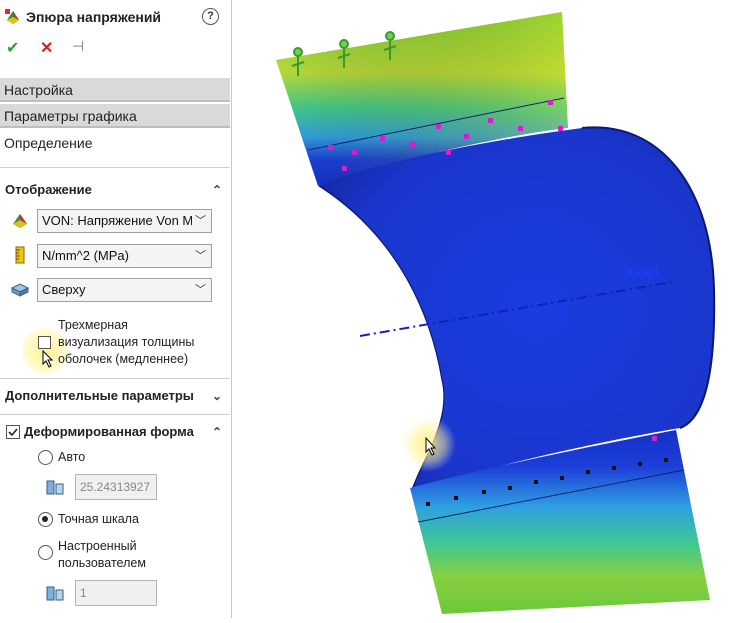 The height and width of the screenshot is (623, 748). Describe the element at coordinates (93, 325) in the screenshot. I see `shell-checkbox-label: Трехмерная` at that location.